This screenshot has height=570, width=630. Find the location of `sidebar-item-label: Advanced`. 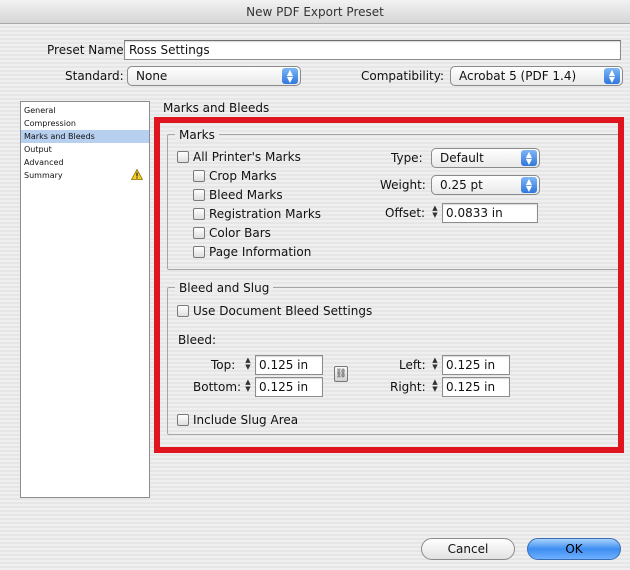

sidebar-item-label: Advanced is located at coordinates (44, 162).